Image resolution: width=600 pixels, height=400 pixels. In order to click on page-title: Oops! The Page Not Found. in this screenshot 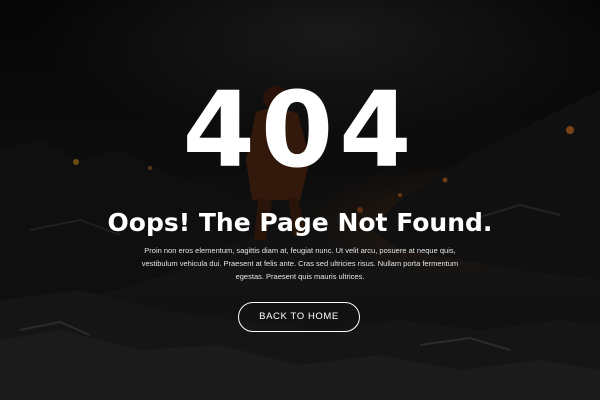, I will do `click(300, 222)`.